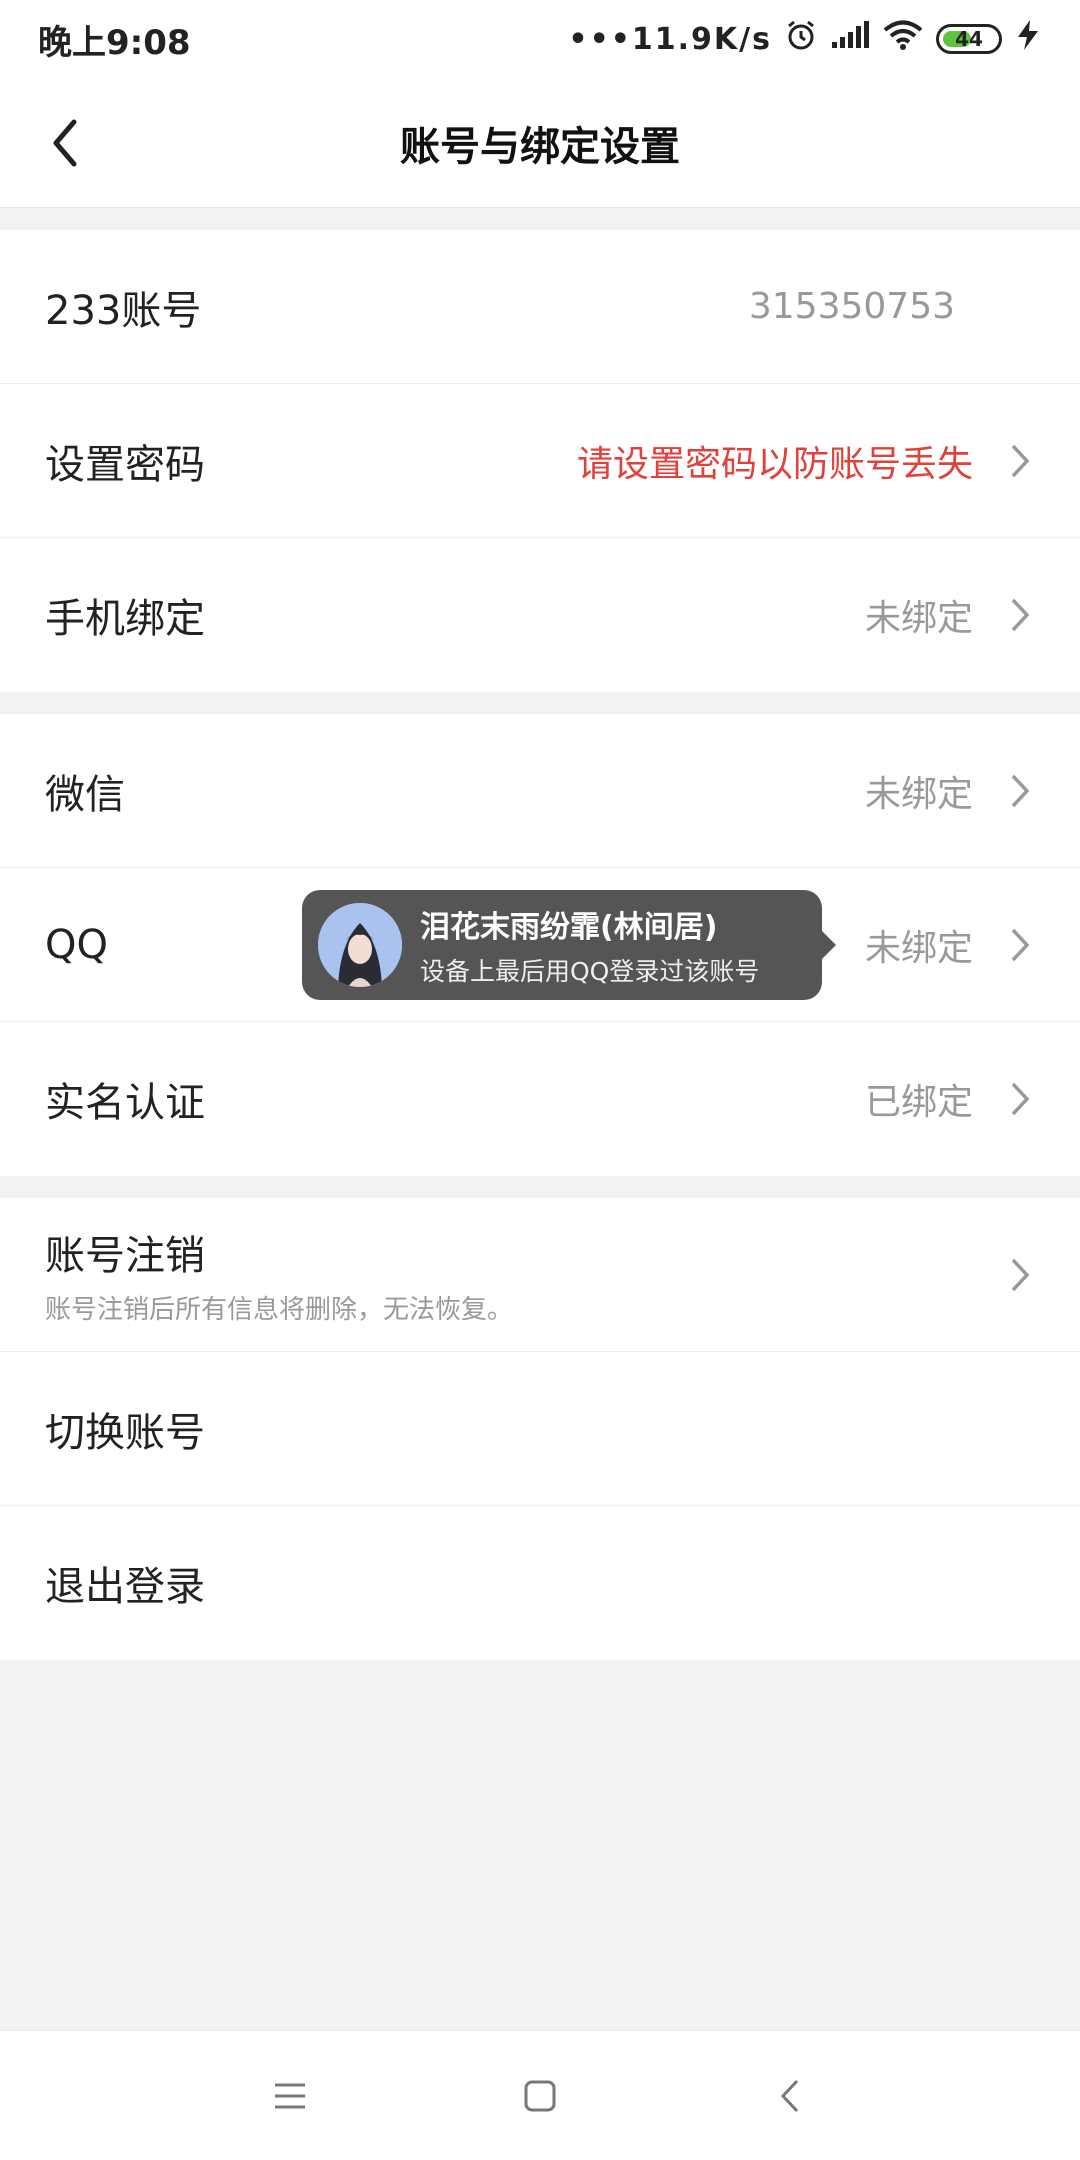  I want to click on back-icon, so click(789, 2095).